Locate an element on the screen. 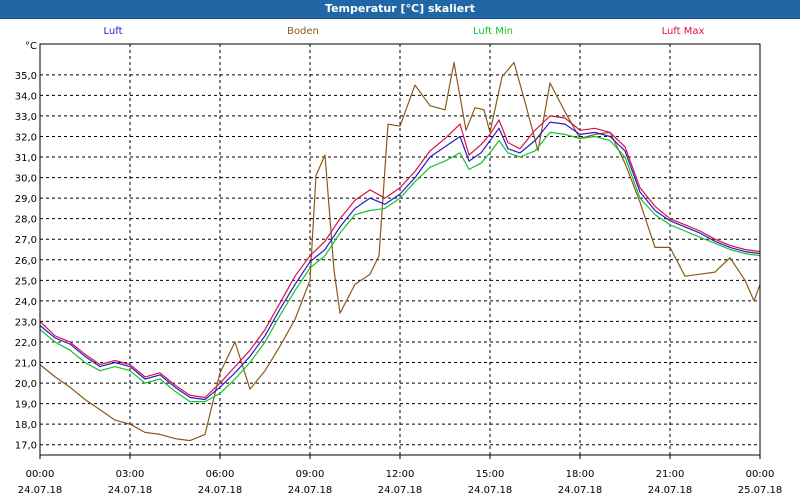  x-tick-time: 12:00 is located at coordinates (400, 474).